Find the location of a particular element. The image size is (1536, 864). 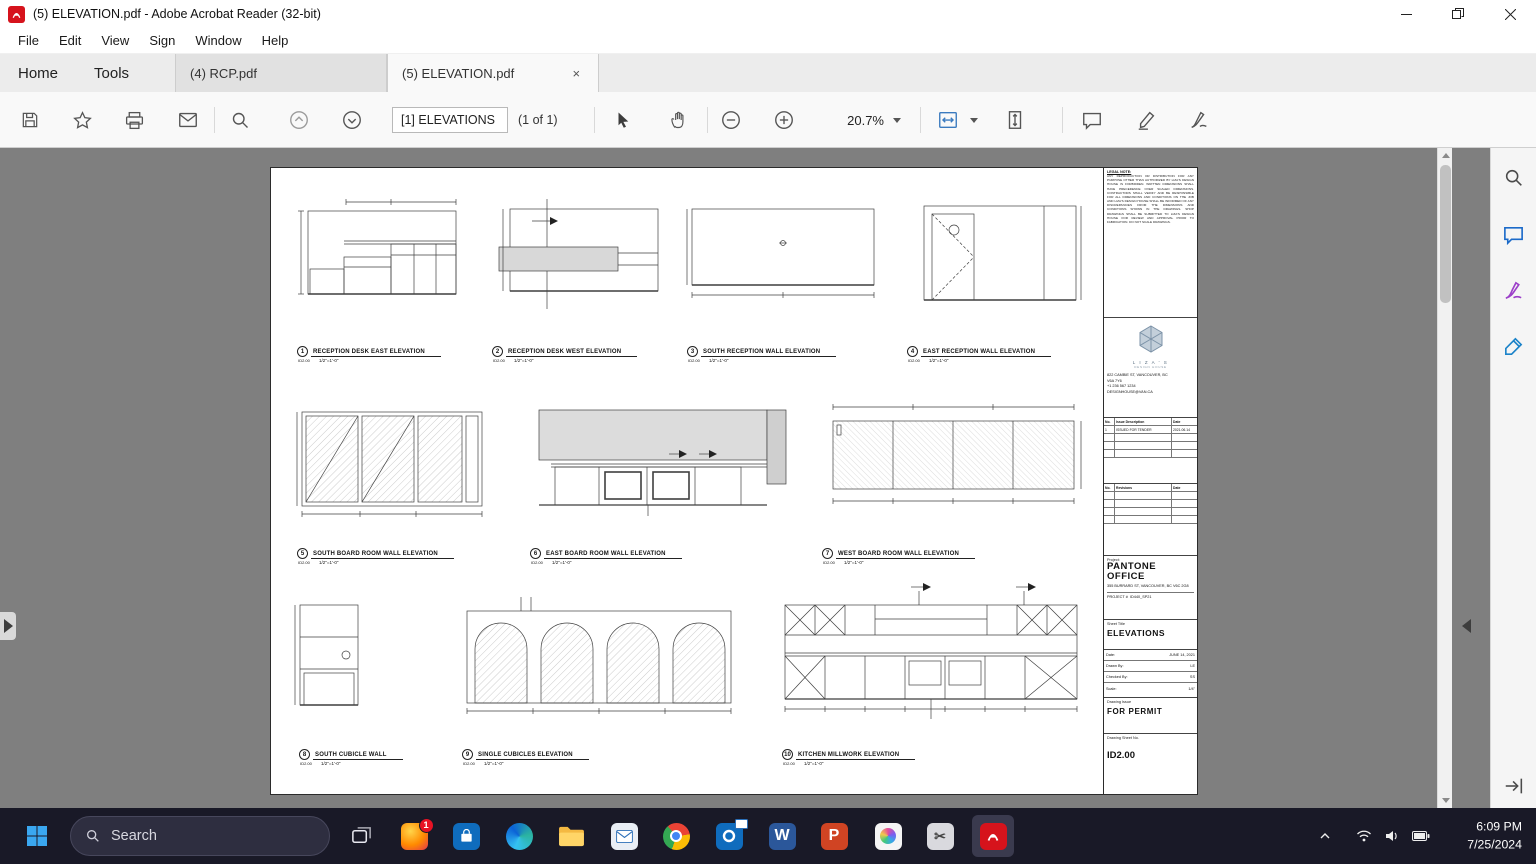

checked-by: SS is located at coordinates (1192, 677).